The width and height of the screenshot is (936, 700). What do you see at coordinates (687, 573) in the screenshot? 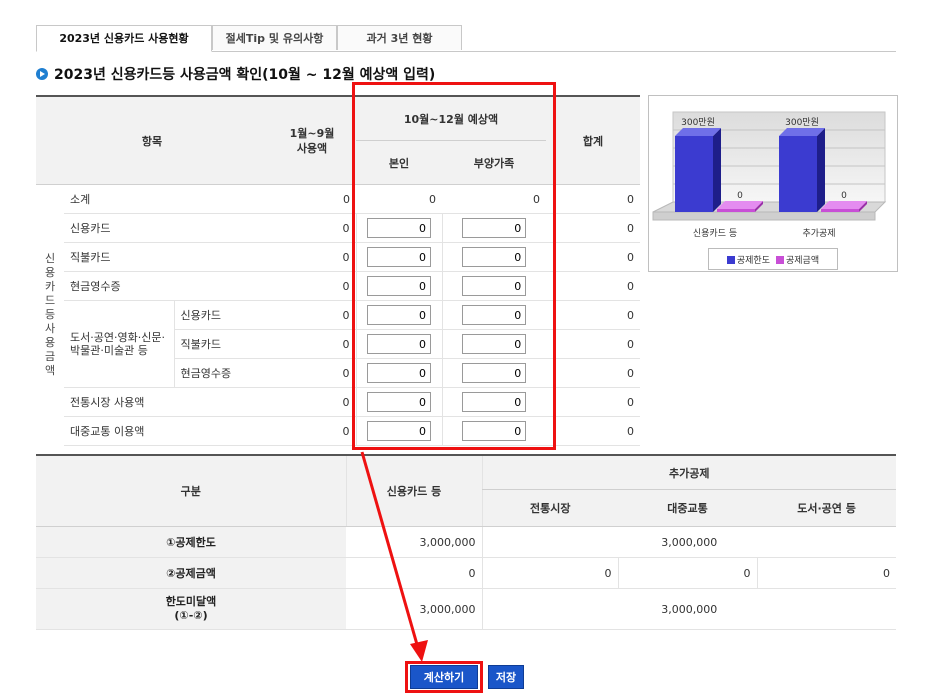
I see `transit-amount-value: 0` at bounding box center [687, 573].